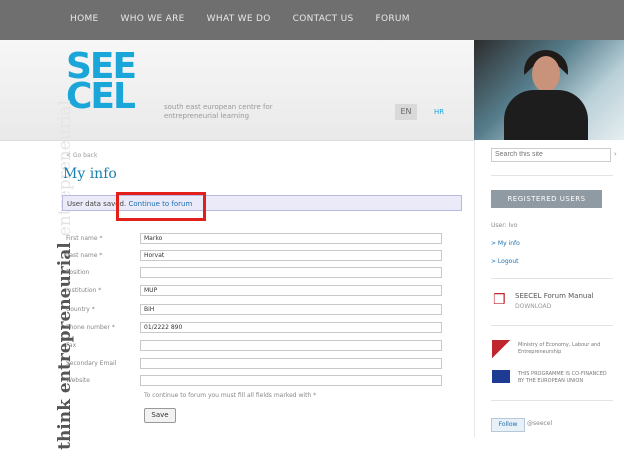  I want to click on croatia-flag-icon, so click(501, 349).